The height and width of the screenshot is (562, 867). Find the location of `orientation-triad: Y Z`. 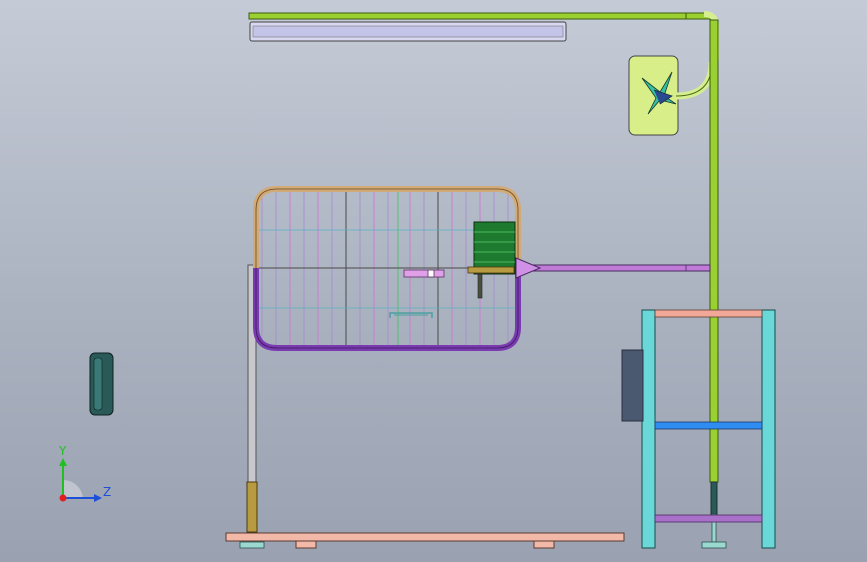

orientation-triad: Y Z is located at coordinates (84, 473).